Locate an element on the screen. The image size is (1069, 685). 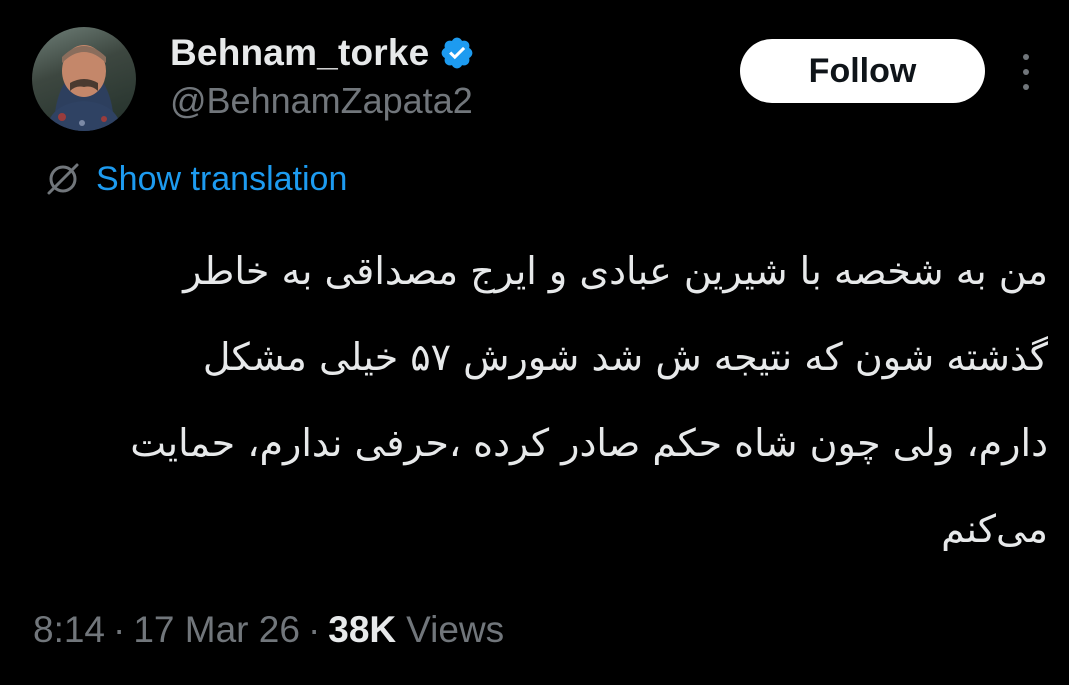
more-vertical-icon is located at coordinates (1026, 72).